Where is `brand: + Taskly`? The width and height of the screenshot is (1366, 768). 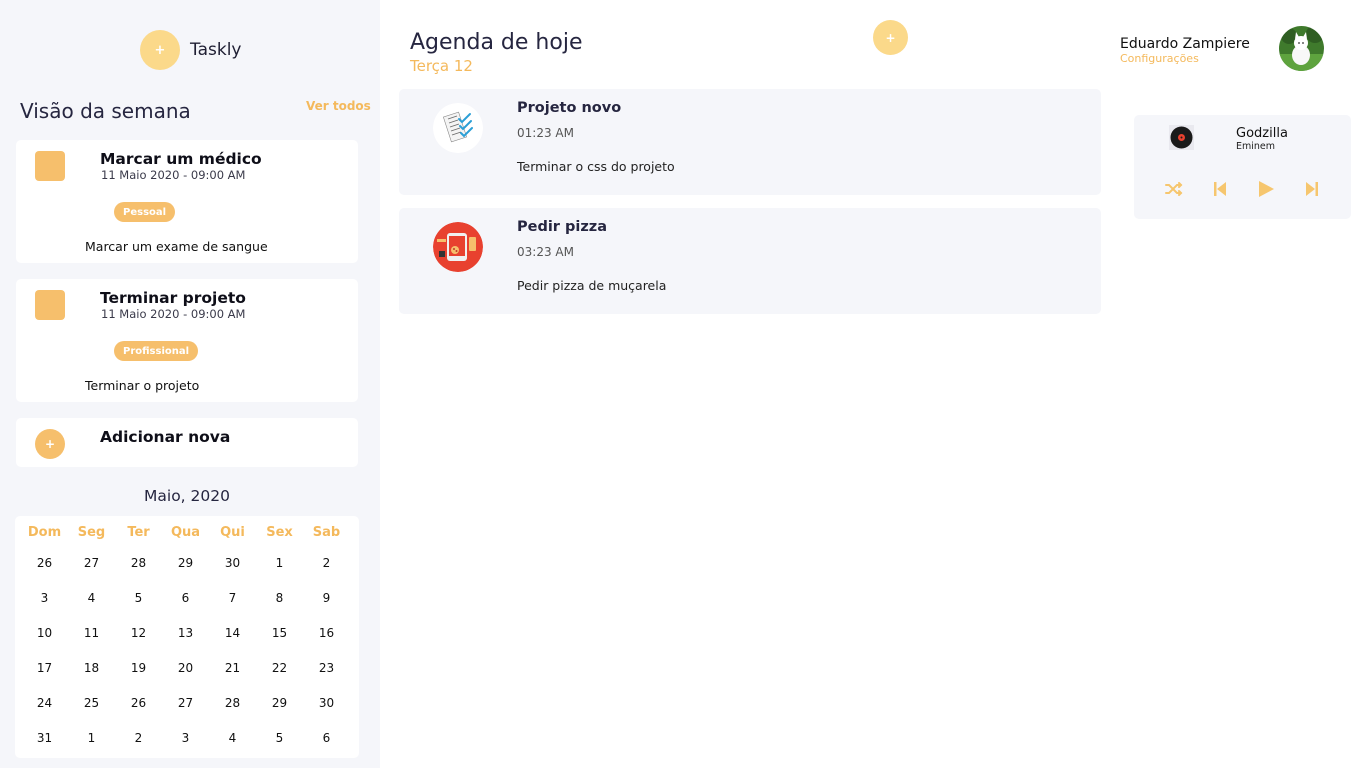
brand: + Taskly is located at coordinates (190, 50).